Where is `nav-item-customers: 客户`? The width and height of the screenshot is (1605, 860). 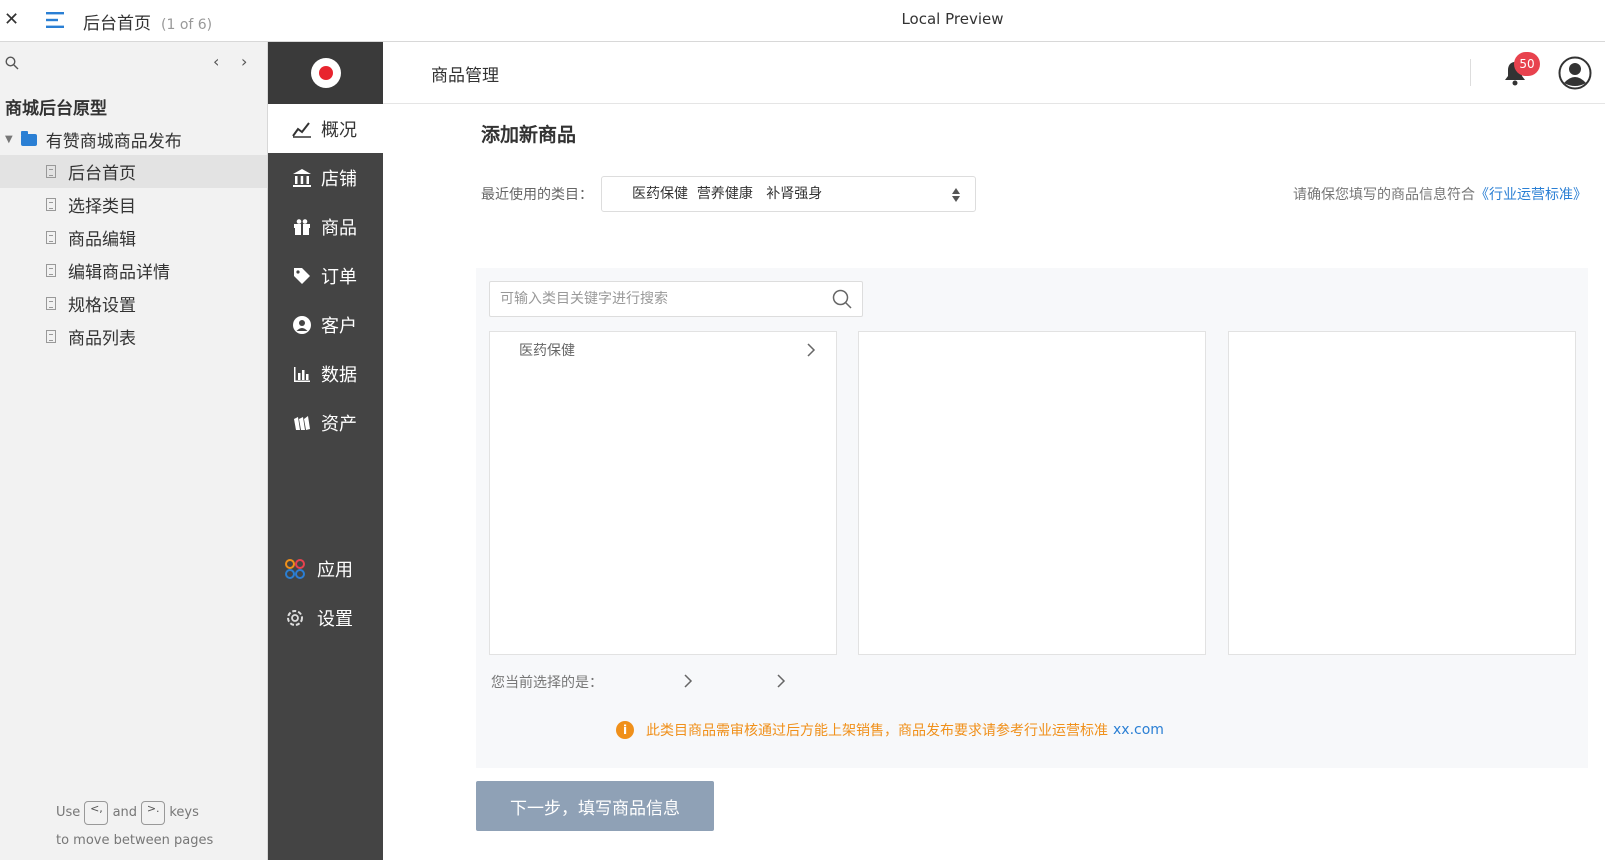 nav-item-customers: 客户 is located at coordinates (325, 324).